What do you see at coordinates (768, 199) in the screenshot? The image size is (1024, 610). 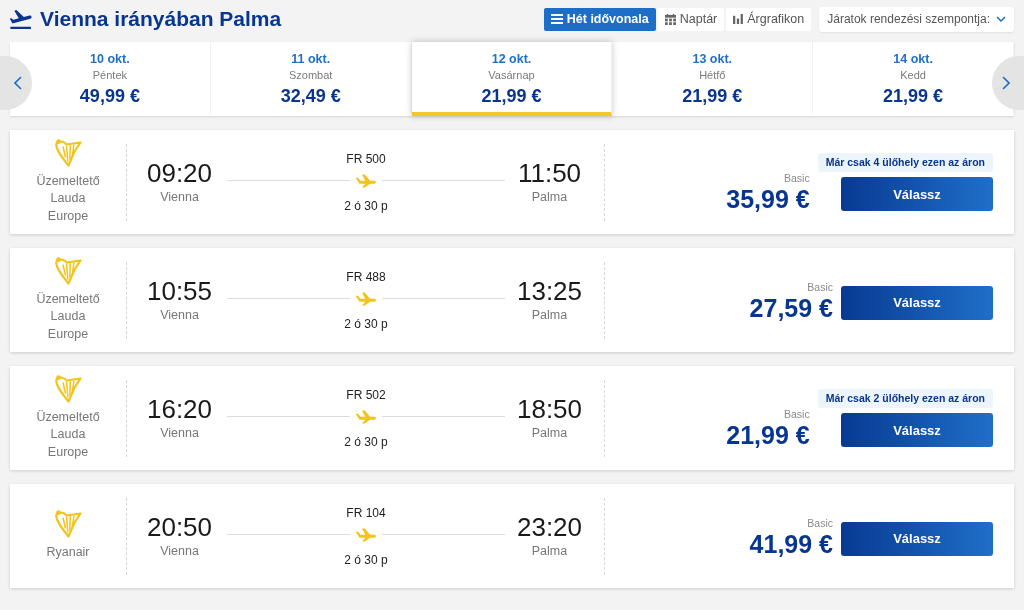 I see `fare-price: 35,99 €` at bounding box center [768, 199].